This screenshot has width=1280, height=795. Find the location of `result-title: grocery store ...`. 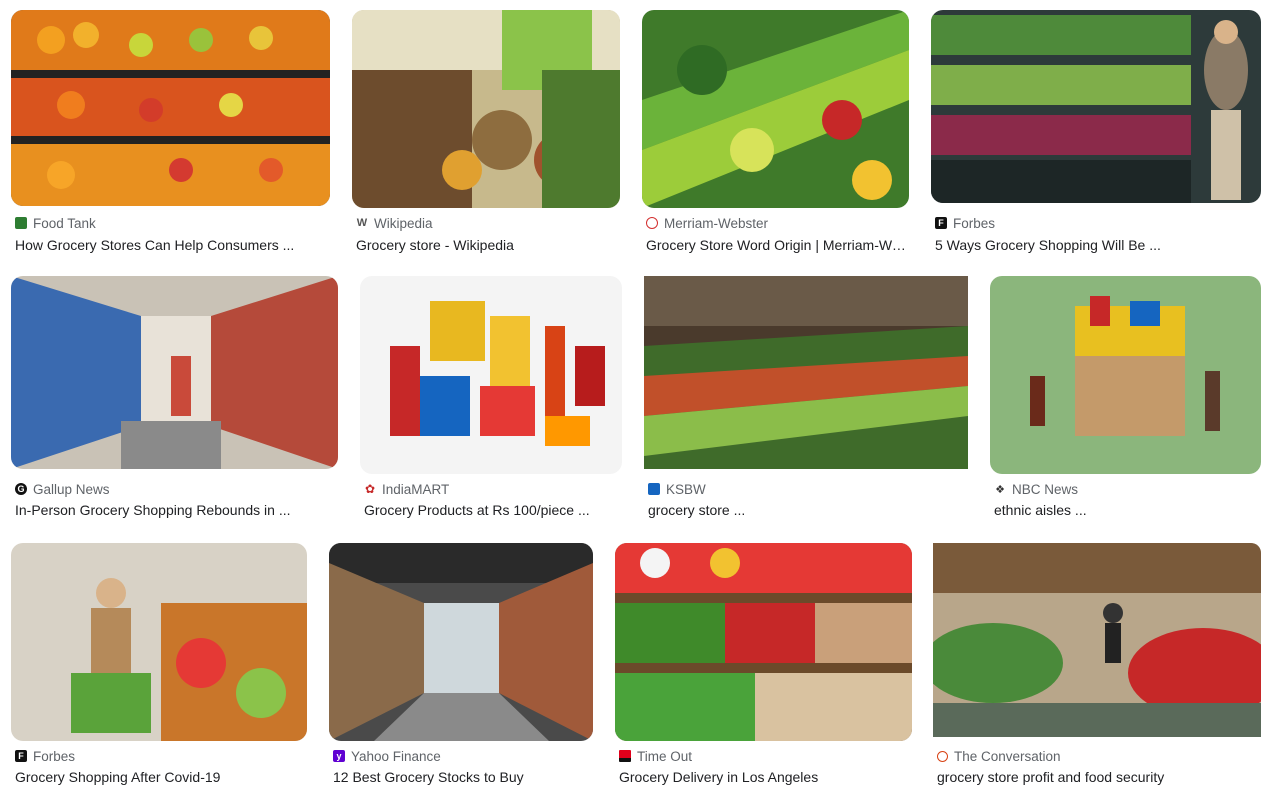

result-title: grocery store ... is located at coordinates (807, 512).